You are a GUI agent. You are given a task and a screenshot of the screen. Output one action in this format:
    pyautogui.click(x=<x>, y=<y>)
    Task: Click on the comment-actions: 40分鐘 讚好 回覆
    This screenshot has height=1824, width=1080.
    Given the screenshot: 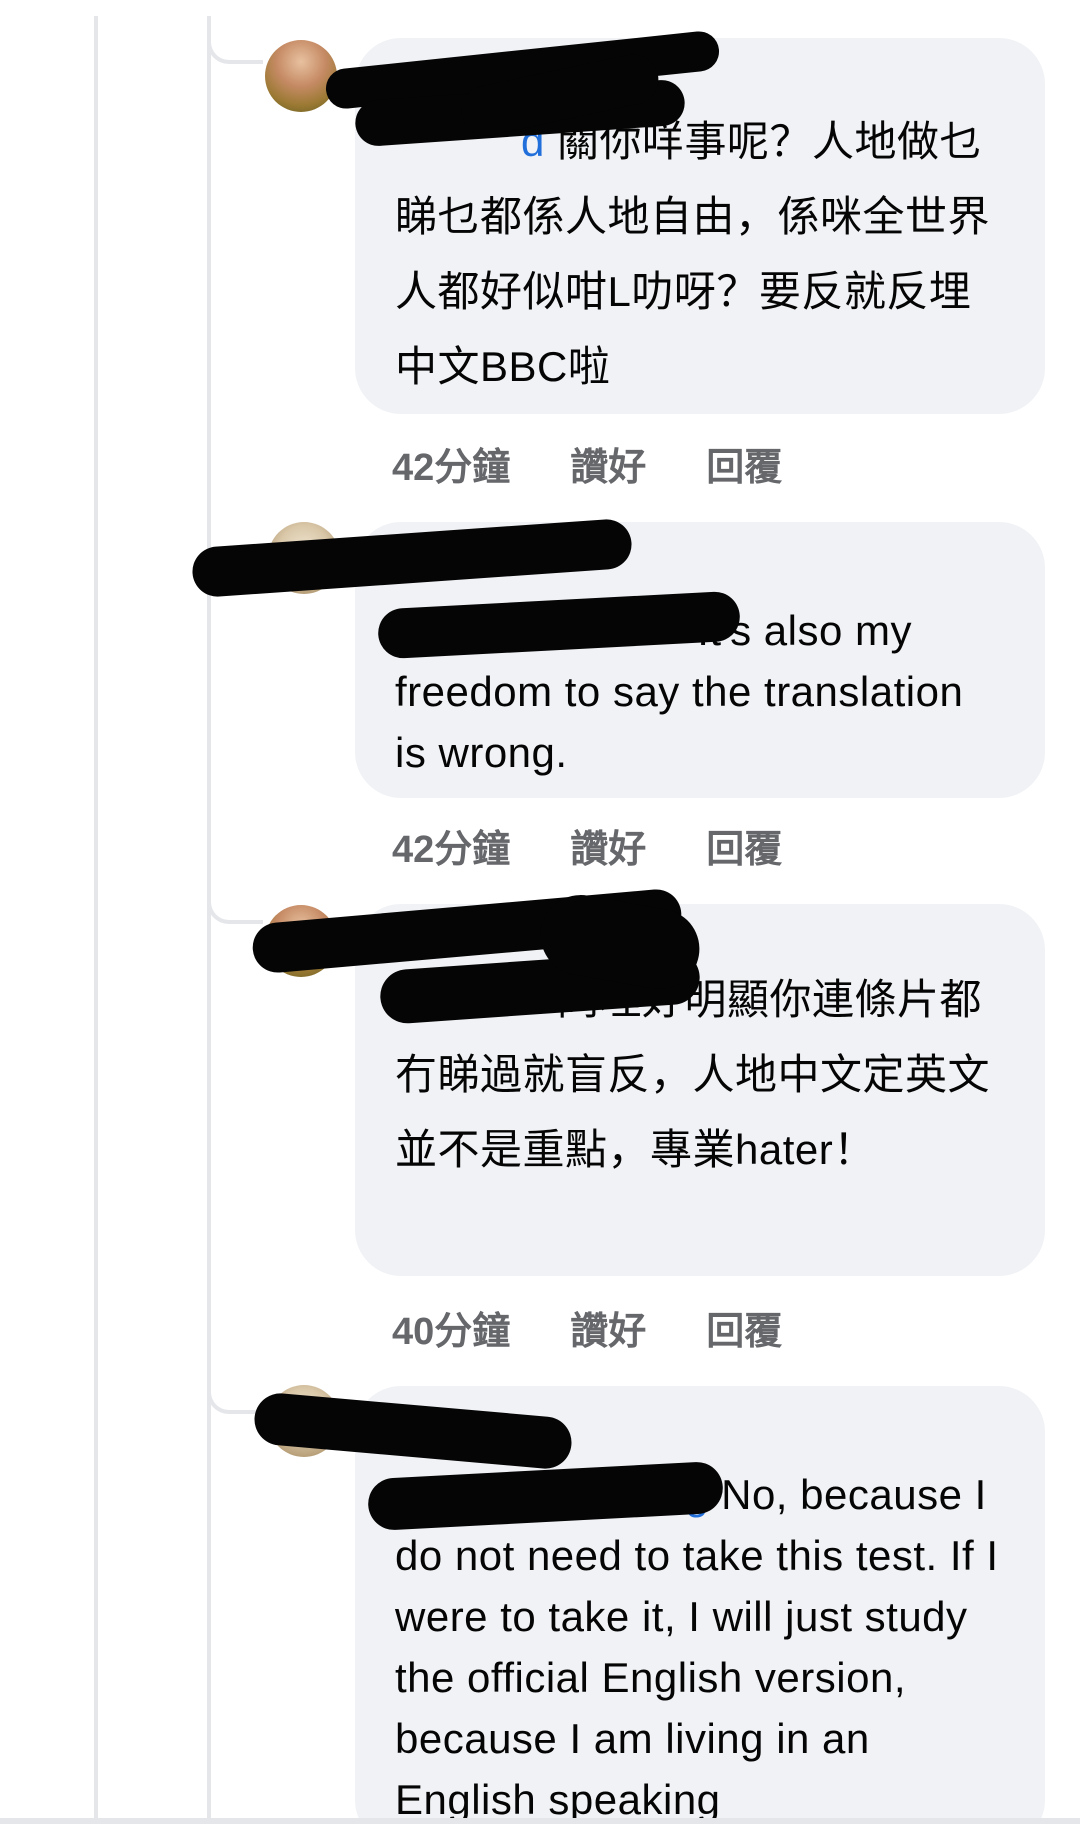 What is the action you would take?
    pyautogui.click(x=587, y=1327)
    